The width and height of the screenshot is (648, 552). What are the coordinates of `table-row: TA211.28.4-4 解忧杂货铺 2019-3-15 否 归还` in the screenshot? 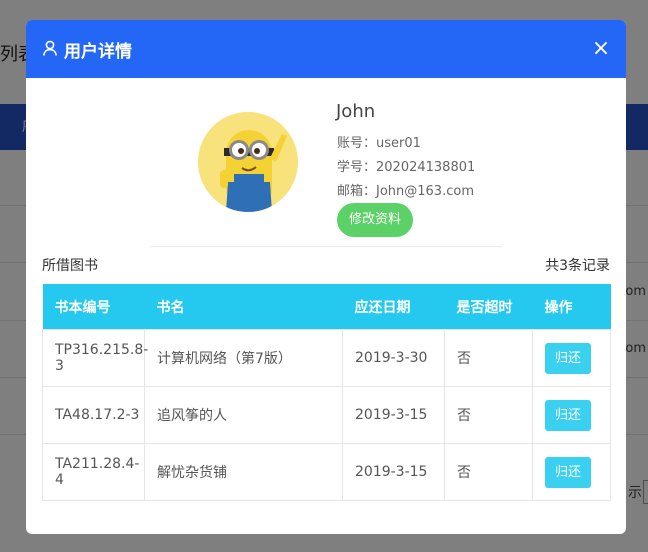 It's located at (326, 472).